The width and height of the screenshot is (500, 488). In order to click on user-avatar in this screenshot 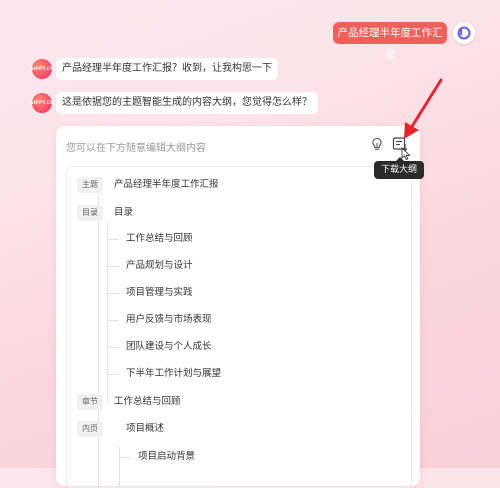, I will do `click(464, 33)`.